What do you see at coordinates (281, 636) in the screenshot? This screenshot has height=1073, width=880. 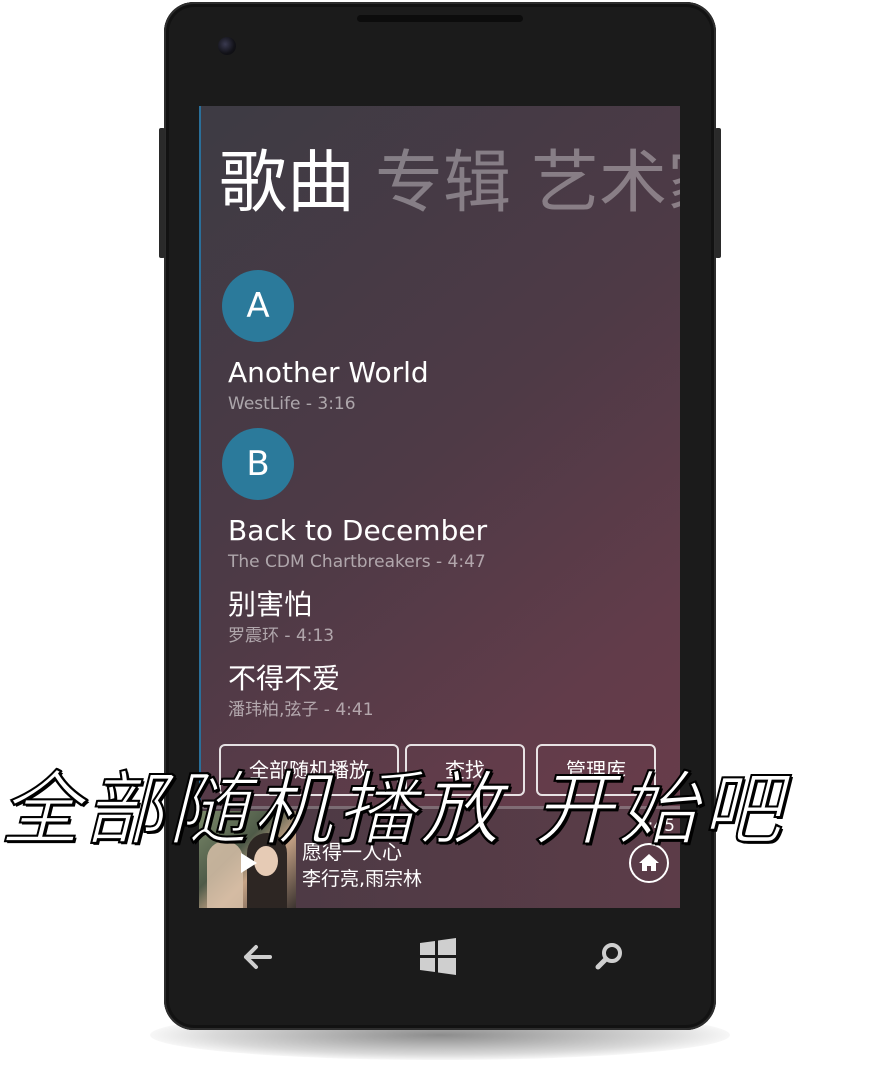 I see `song-subtitle: 罗震环 - 4:13` at bounding box center [281, 636].